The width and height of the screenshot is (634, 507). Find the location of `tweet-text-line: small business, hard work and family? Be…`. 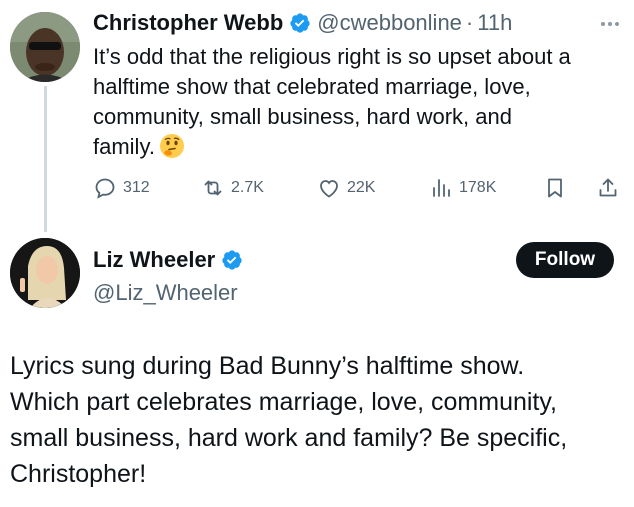

tweet-text-line: small business, hard work and family? Be… is located at coordinates (289, 438).